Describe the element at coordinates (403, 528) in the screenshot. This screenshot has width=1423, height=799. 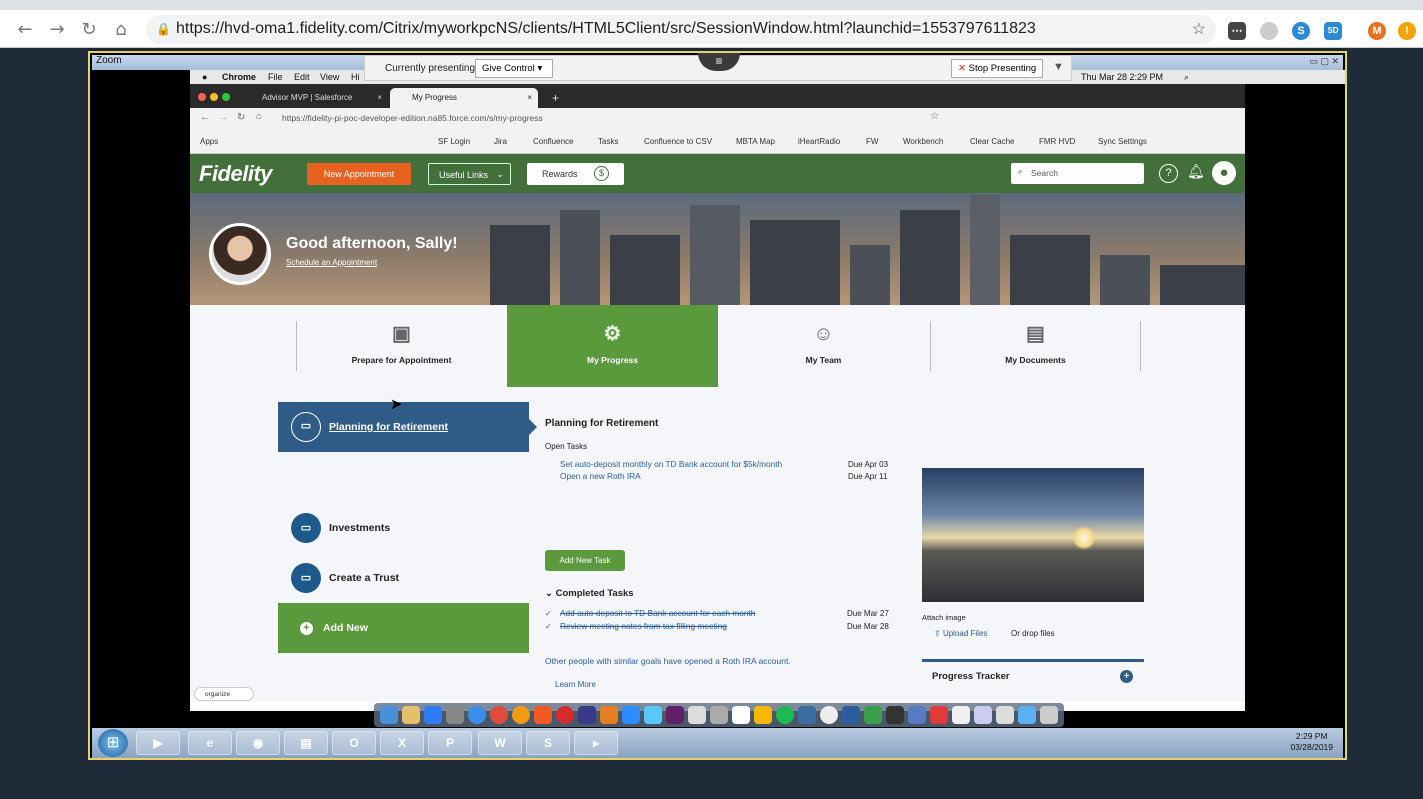
I see `goal-item-investments: ▭ Investments` at that location.